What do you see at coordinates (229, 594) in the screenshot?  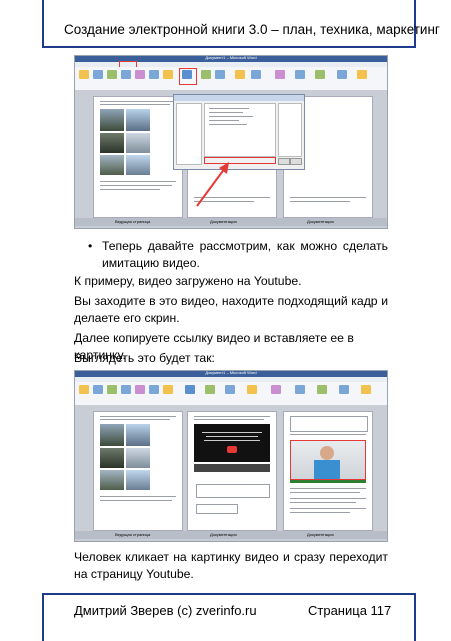 I see `frame-footer-rule` at bounding box center [229, 594].